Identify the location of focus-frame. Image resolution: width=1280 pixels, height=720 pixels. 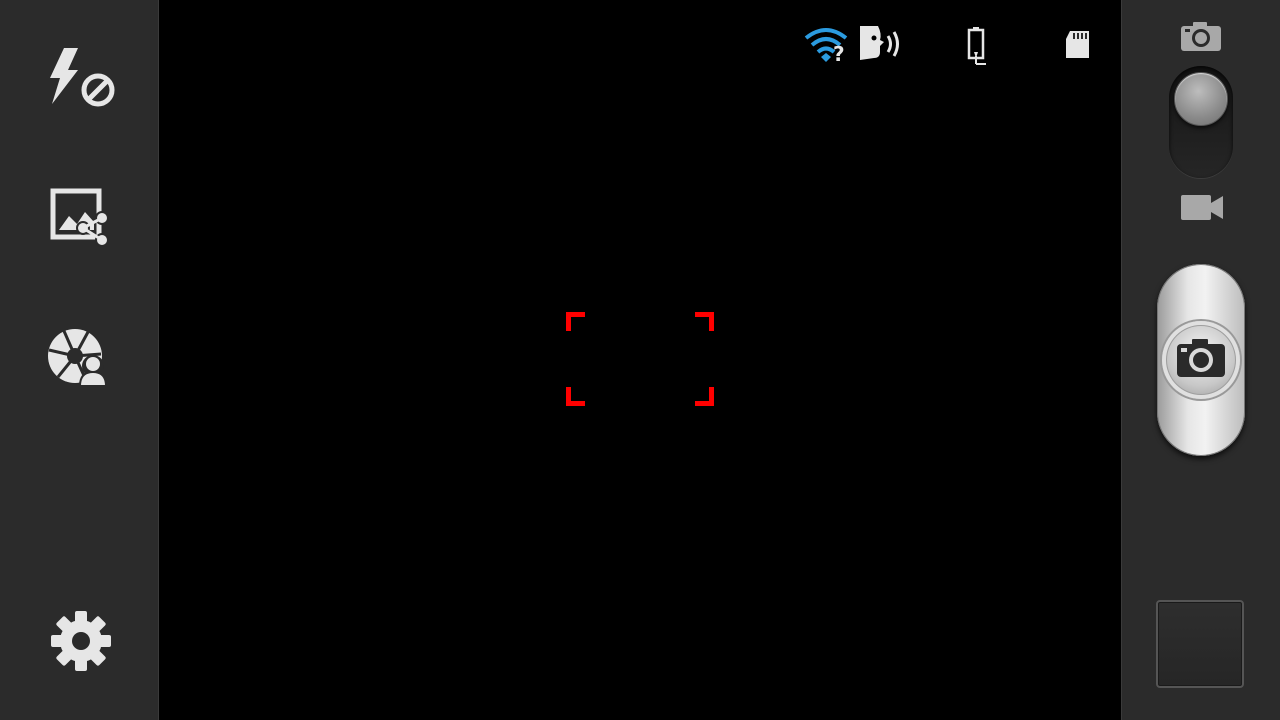
(640, 359).